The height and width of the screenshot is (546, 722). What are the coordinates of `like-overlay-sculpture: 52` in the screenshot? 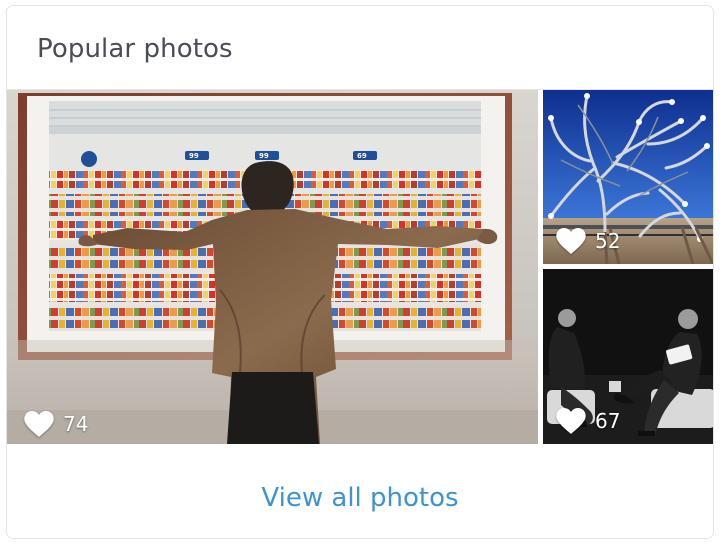 It's located at (587, 241).